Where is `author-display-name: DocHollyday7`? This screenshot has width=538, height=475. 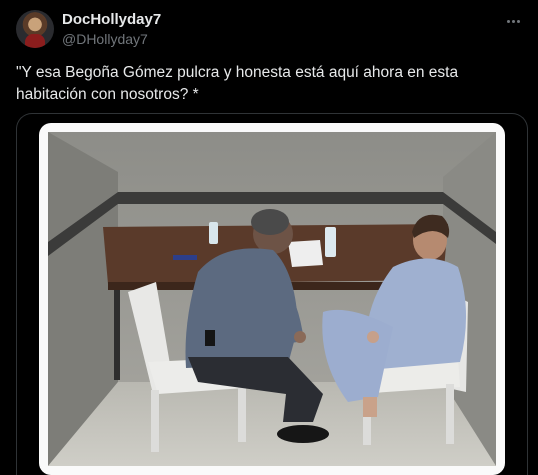 author-display-name: DocHollyday7 is located at coordinates (111, 20).